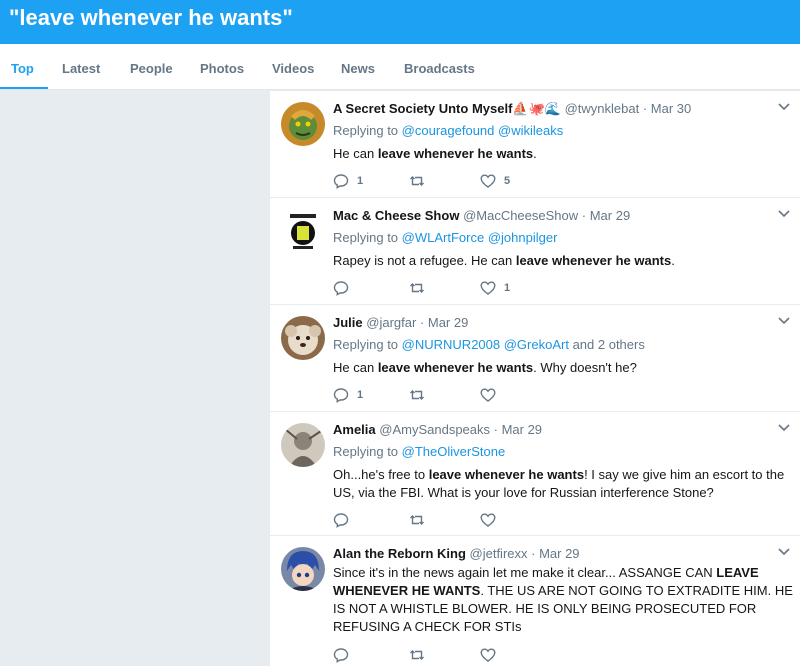 This screenshot has width=800, height=666. I want to click on tab-videos: Videos, so click(293, 68).